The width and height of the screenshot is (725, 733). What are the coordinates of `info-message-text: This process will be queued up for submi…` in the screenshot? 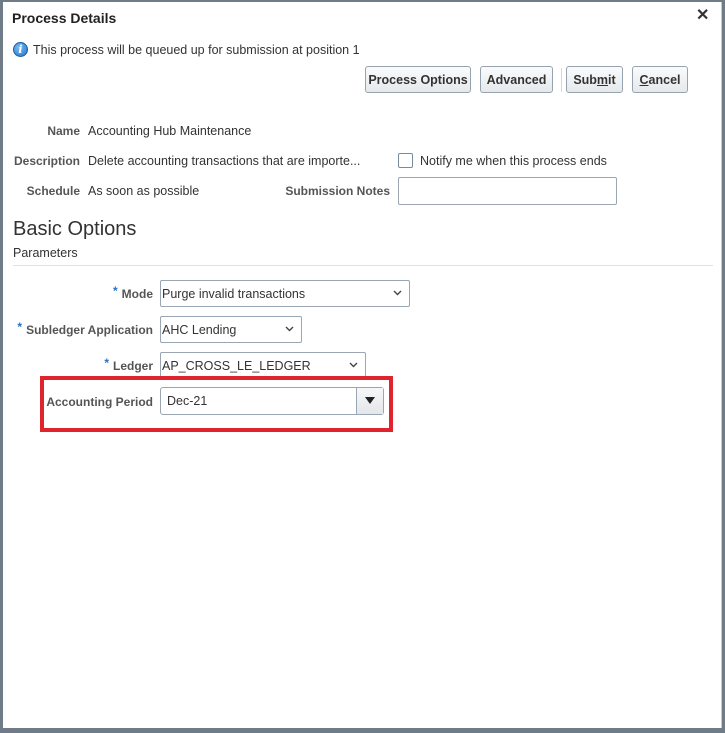 It's located at (196, 49).